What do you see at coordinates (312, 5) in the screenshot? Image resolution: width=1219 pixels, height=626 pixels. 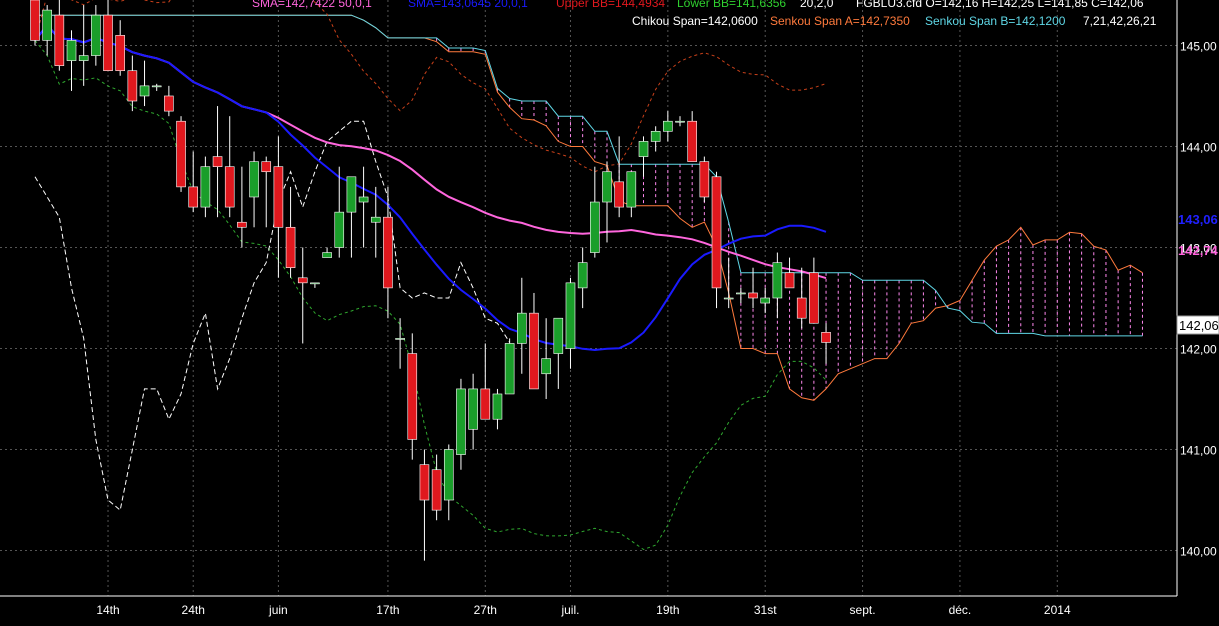 I see `sma50-readout: SMA=142,7422 50,0,1` at bounding box center [312, 5].